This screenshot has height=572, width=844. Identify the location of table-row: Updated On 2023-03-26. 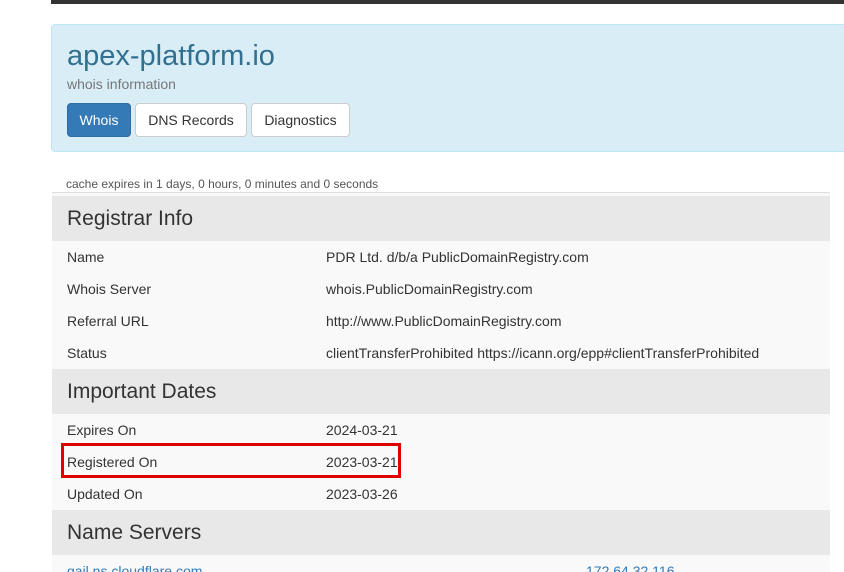
(441, 494).